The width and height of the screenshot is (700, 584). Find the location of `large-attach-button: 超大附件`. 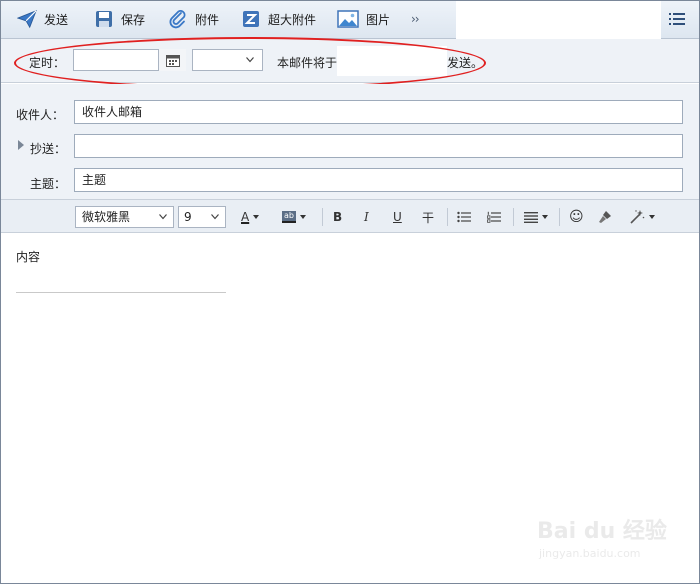

large-attach-button: 超大附件 is located at coordinates (278, 19).